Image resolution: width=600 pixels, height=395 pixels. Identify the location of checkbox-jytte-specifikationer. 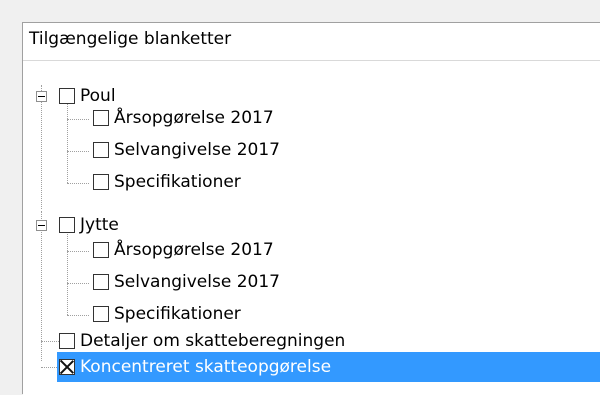
(101, 314).